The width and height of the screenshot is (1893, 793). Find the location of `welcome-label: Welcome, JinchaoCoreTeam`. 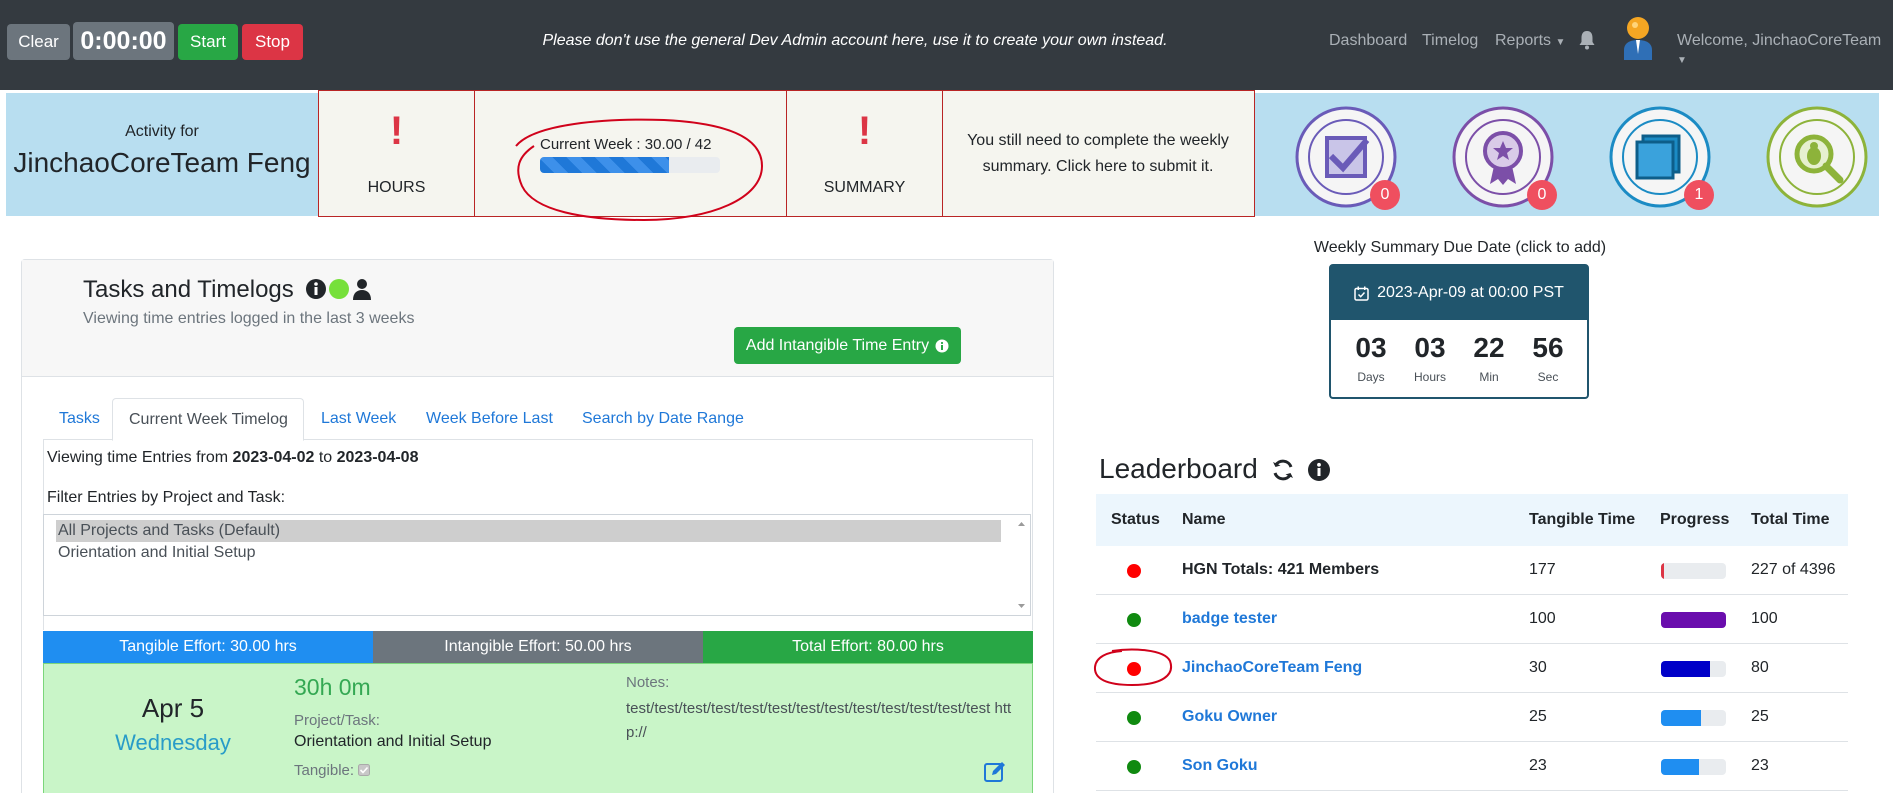

welcome-label: Welcome, JinchaoCoreTeam is located at coordinates (1779, 40).